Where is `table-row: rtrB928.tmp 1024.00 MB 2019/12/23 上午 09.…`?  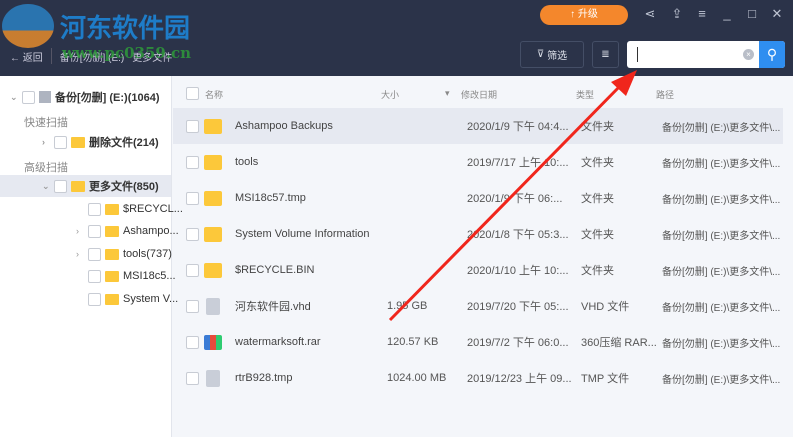
table-row: rtrB928.tmp 1024.00 MB 2019/12/23 上午 09.… is located at coordinates (478, 378).